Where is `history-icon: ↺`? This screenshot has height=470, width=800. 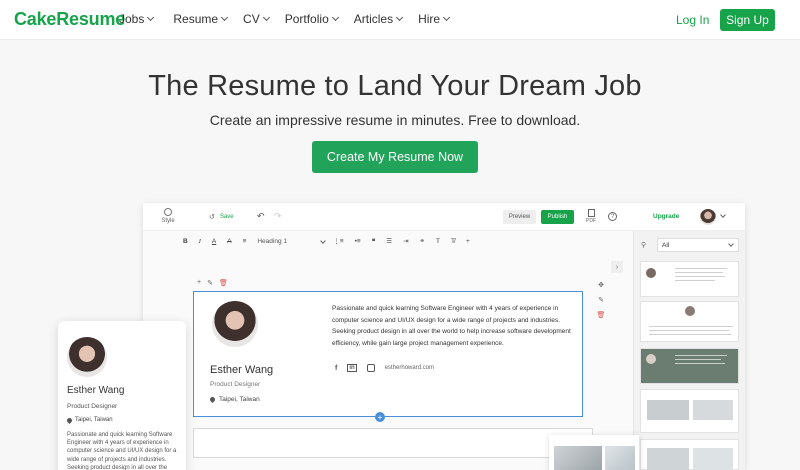 history-icon: ↺ is located at coordinates (212, 217).